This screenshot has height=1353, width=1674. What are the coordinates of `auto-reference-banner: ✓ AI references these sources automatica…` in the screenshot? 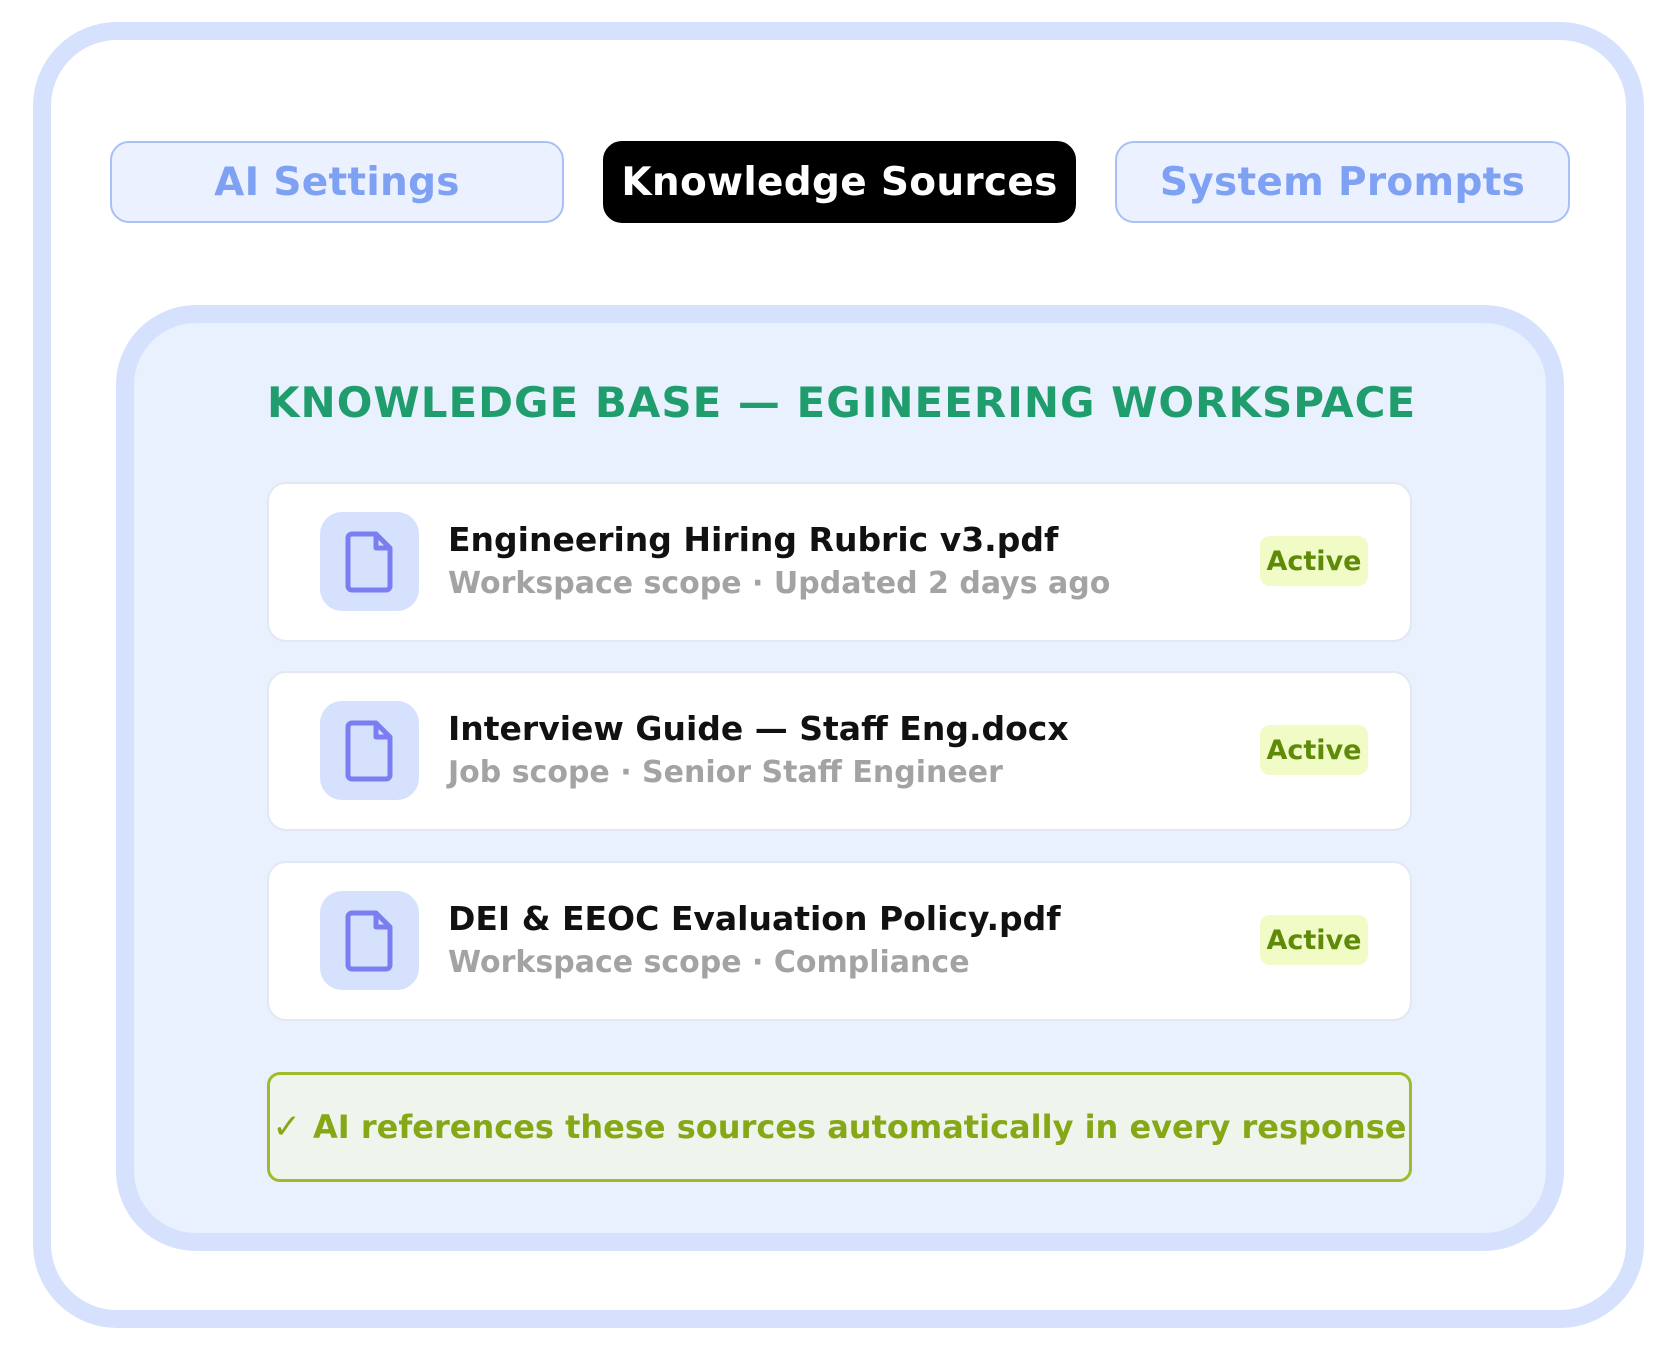 It's located at (839, 1127).